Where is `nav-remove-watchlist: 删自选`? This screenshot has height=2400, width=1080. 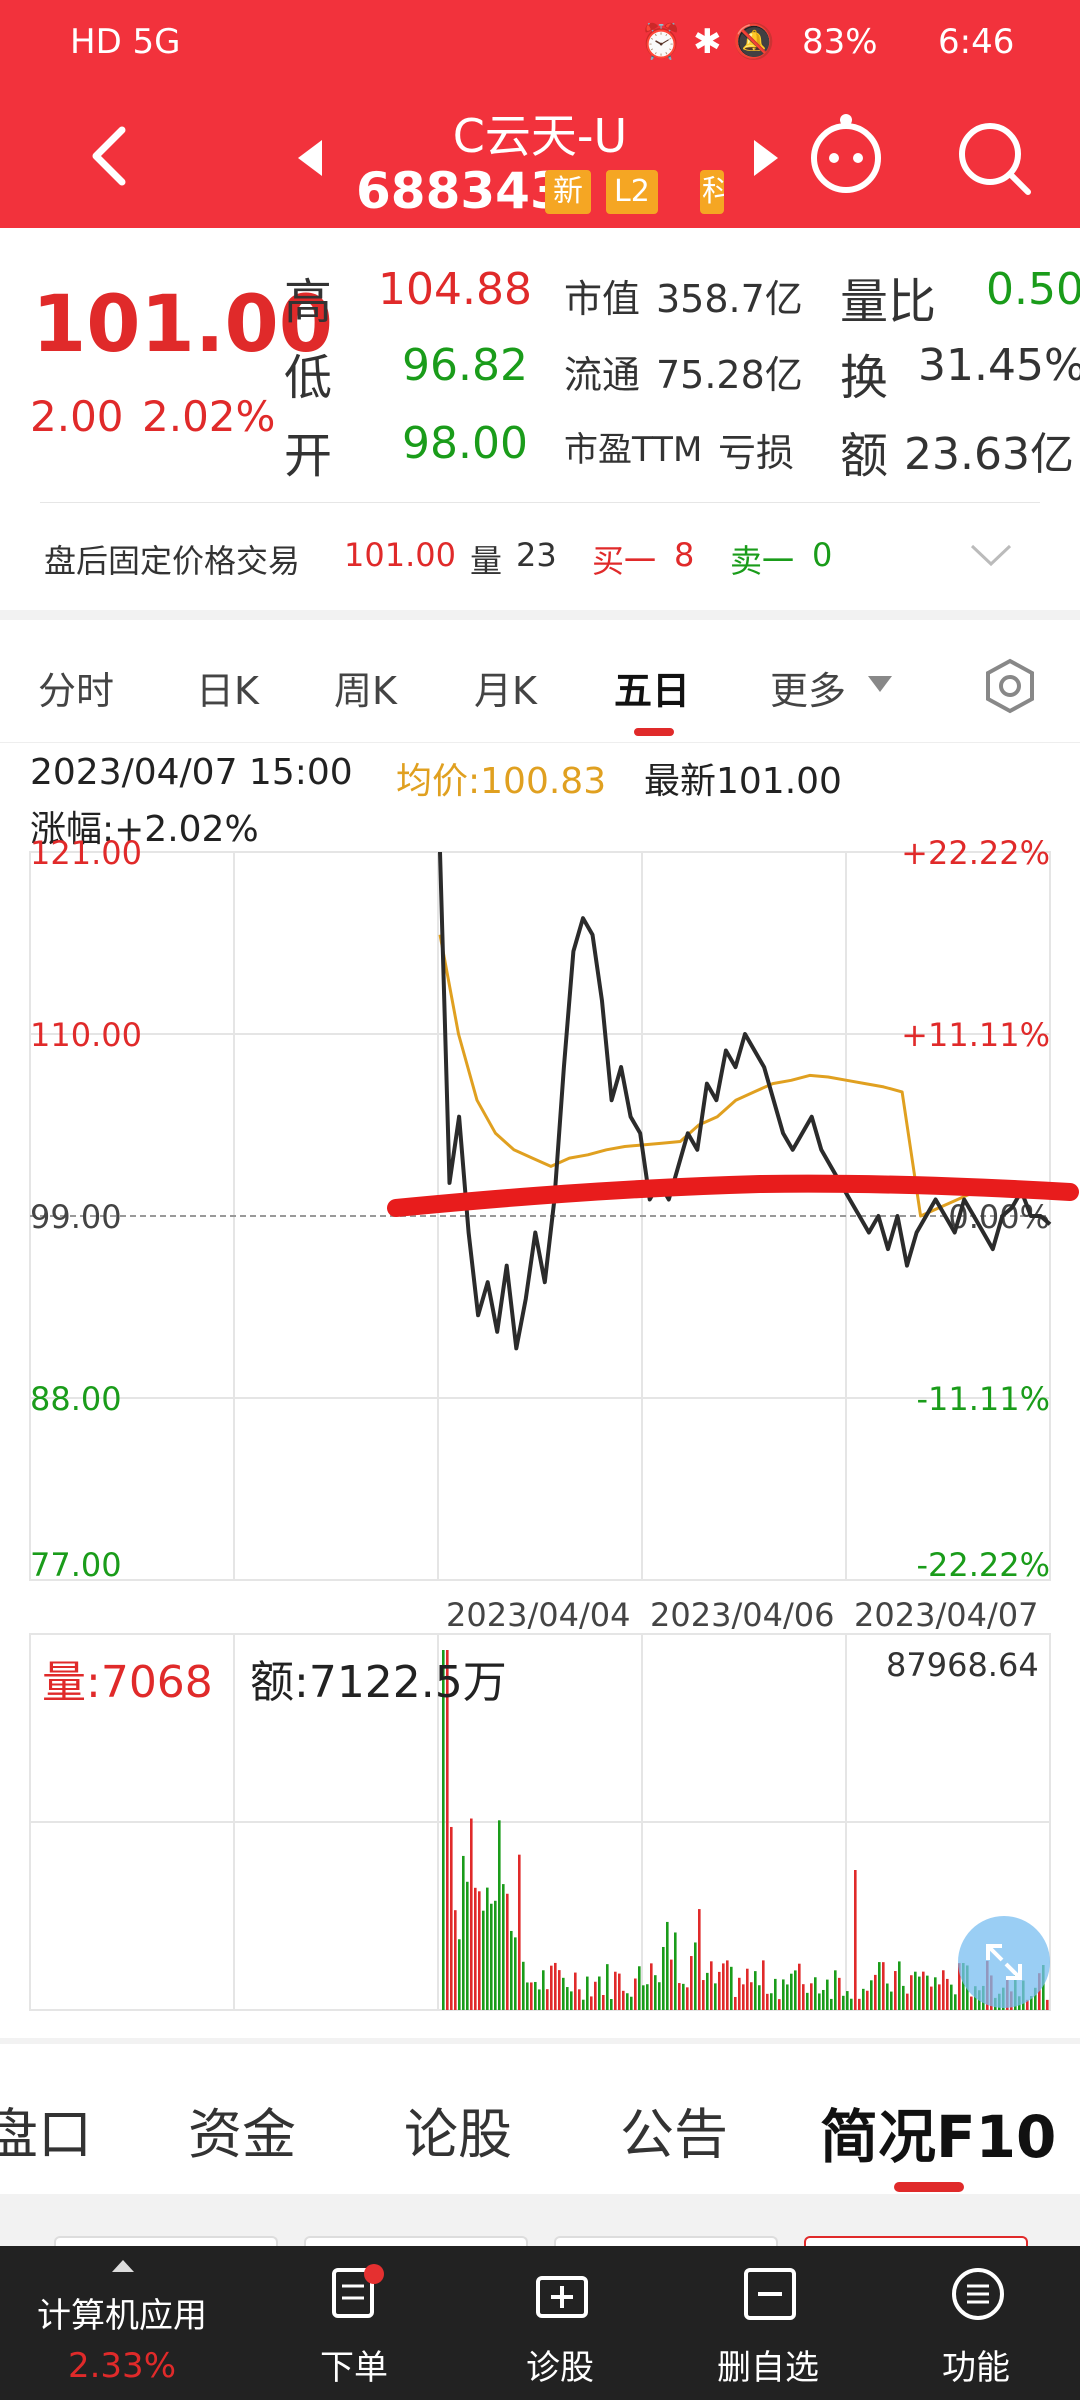 nav-remove-watchlist: 删自选 is located at coordinates (768, 2323).